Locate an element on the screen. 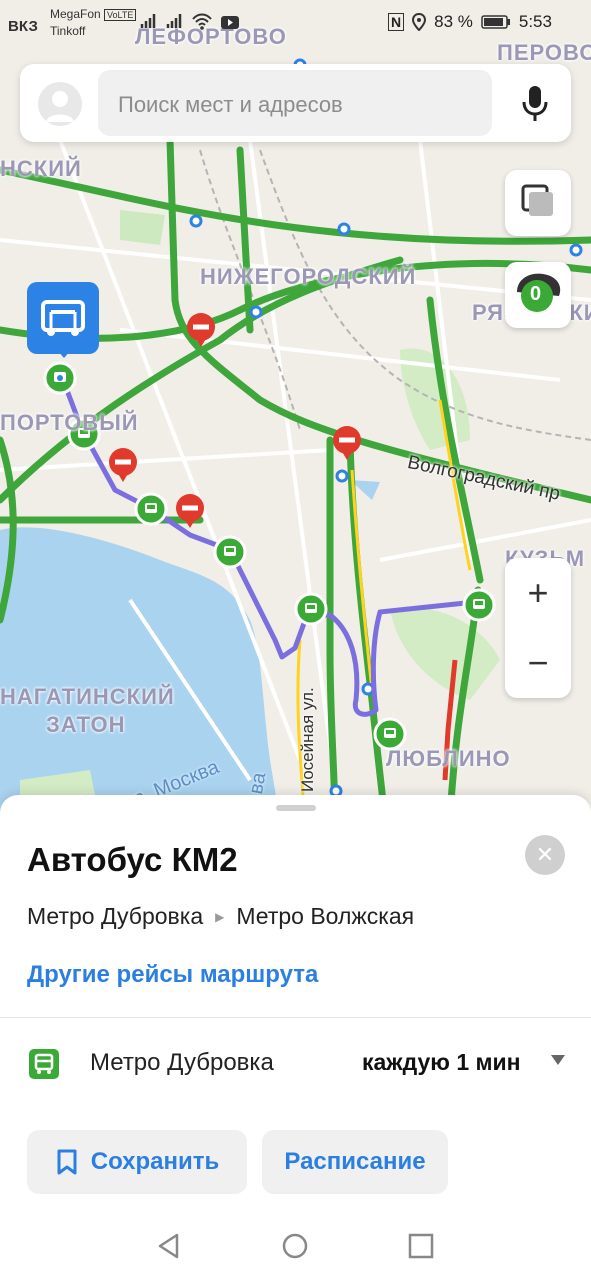 The width and height of the screenshot is (591, 1280). volte-badge: VoLTE is located at coordinates (120, 15).